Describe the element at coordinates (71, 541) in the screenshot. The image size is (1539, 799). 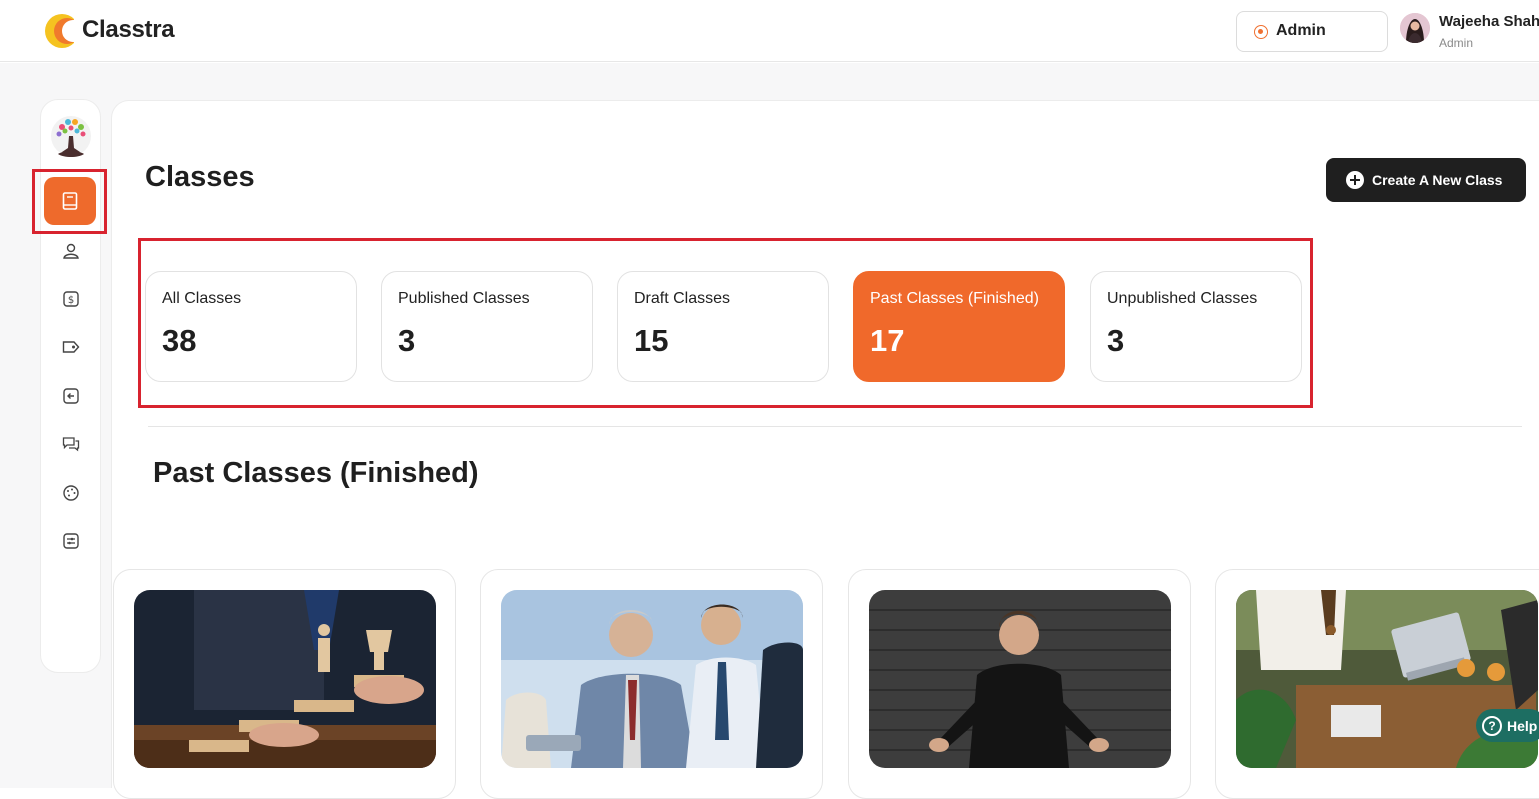
I see `sliders-icon` at that location.